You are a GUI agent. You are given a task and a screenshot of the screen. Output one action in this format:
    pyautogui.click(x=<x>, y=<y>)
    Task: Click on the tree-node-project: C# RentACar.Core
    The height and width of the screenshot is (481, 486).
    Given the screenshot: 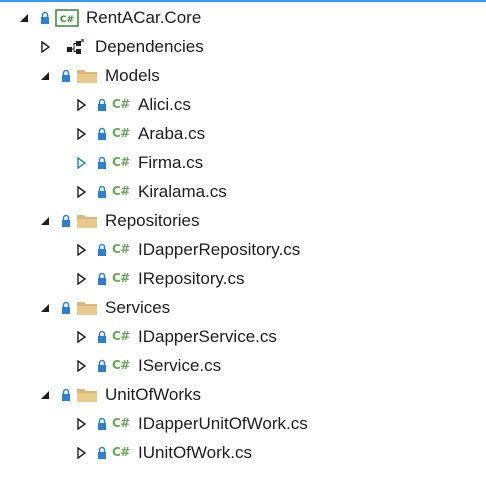 What is the action you would take?
    pyautogui.click(x=243, y=17)
    